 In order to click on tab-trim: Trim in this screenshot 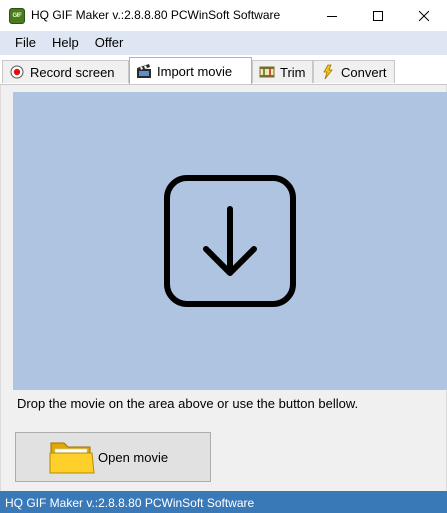, I will do `click(282, 71)`.